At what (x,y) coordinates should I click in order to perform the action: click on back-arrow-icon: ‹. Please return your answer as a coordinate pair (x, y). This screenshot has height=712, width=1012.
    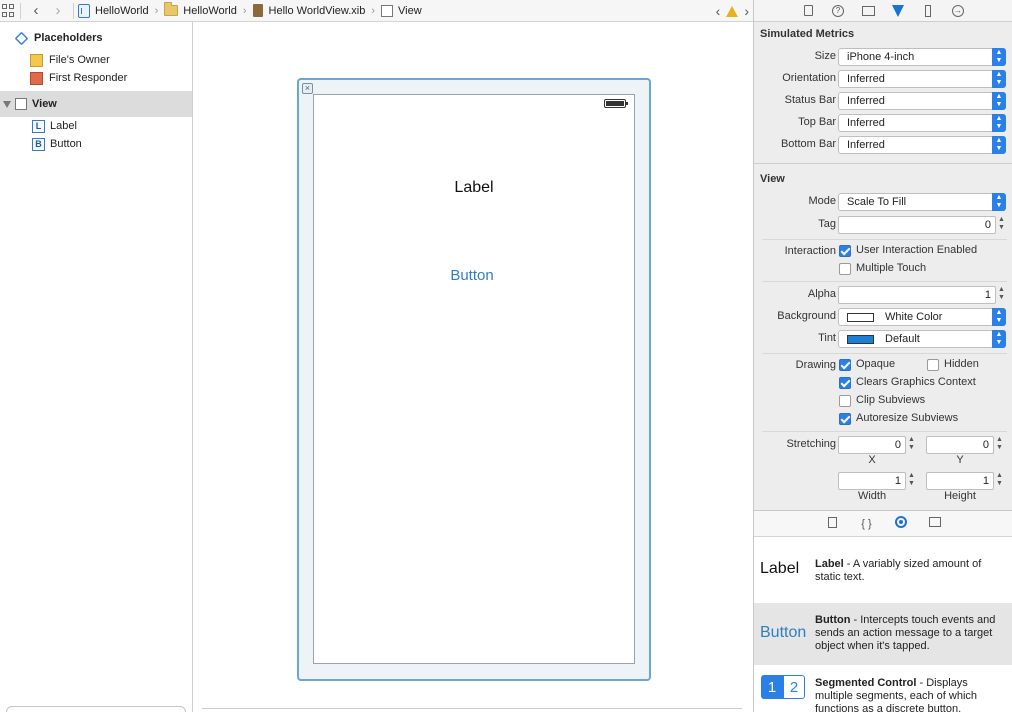
    Looking at the image, I should click on (36, 11).